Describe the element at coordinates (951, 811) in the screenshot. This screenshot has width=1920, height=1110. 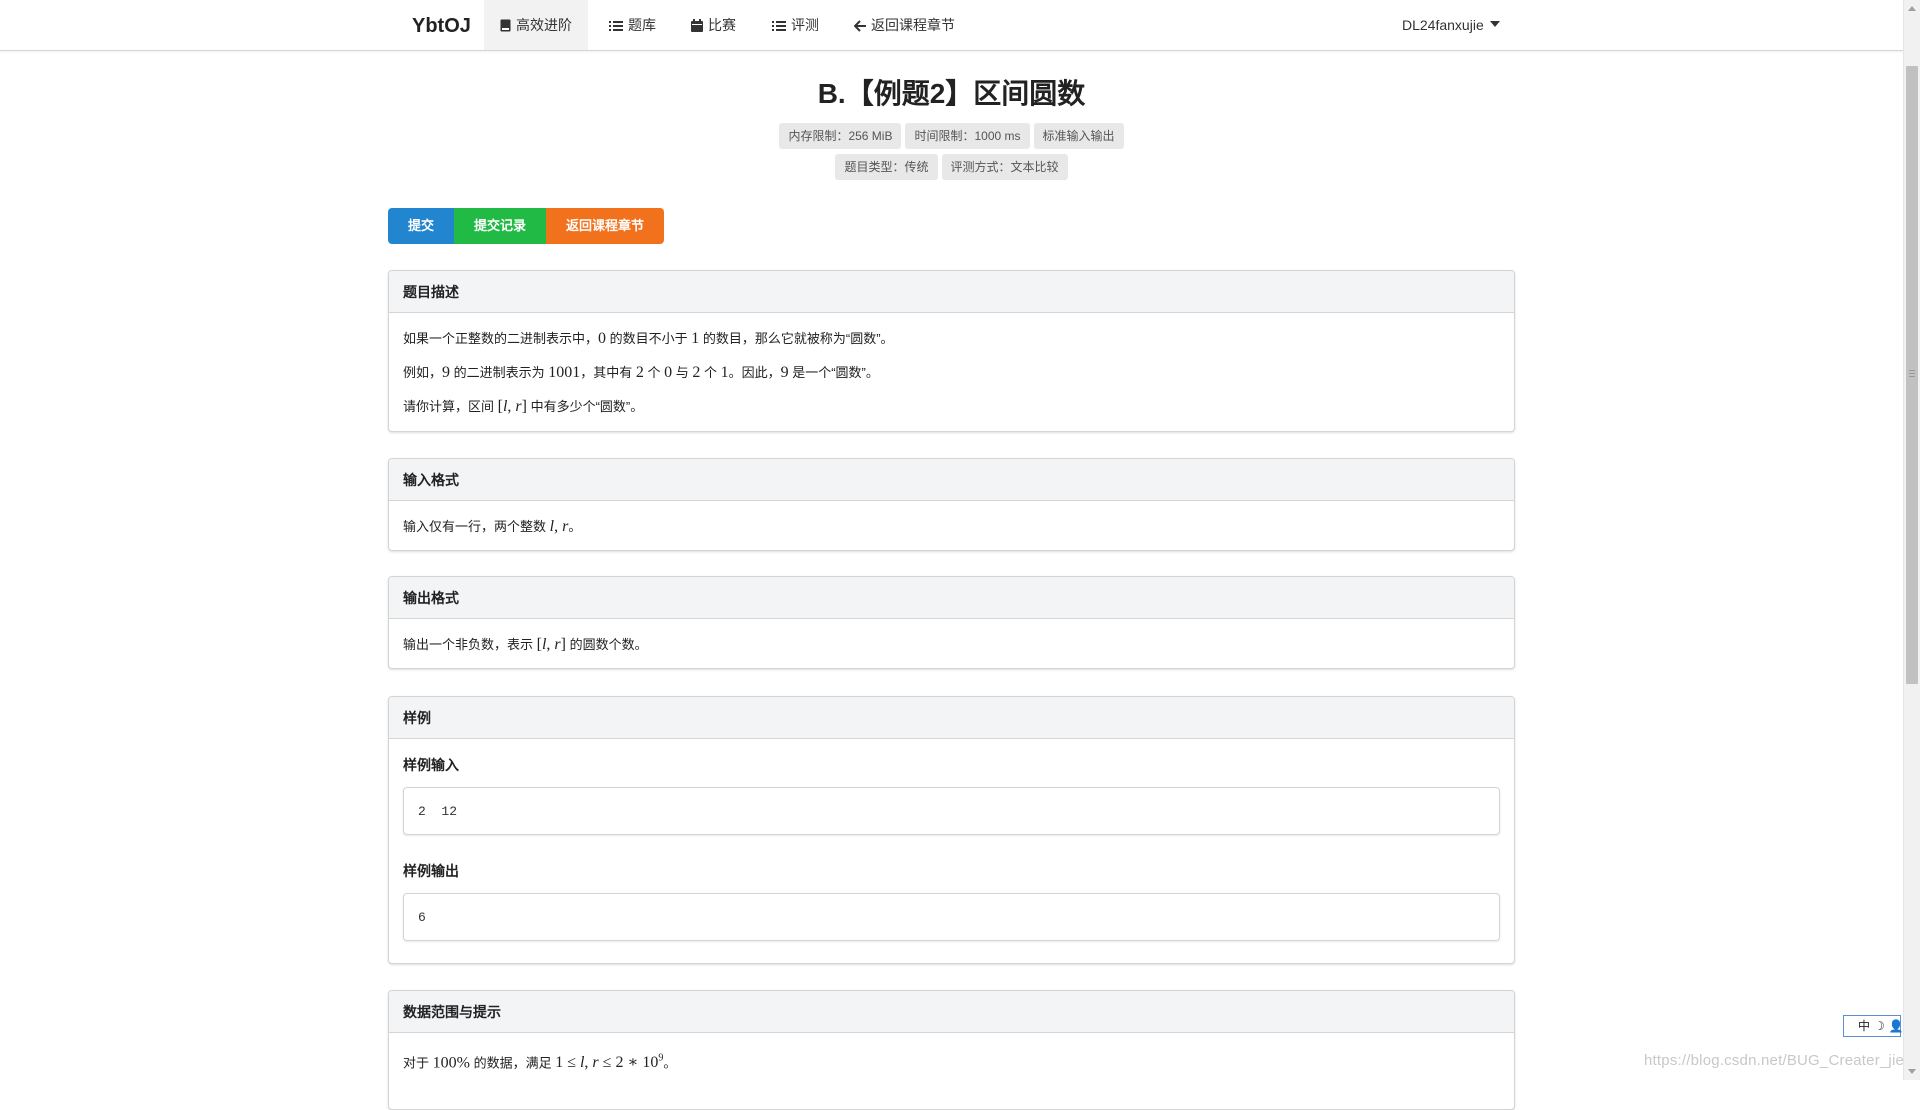
I see `sample-input-box: 2 12` at that location.